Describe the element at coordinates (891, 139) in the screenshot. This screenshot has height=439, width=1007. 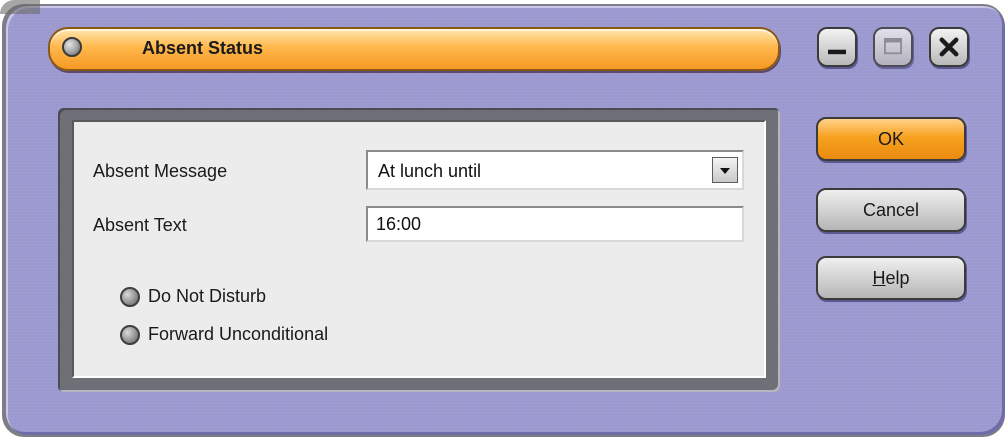
I see `ok-button: OK` at that location.